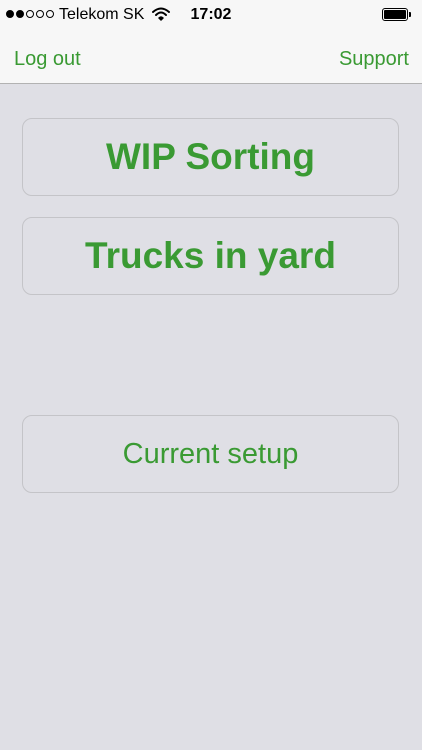  I want to click on current-setup-button: Current setup, so click(210, 454).